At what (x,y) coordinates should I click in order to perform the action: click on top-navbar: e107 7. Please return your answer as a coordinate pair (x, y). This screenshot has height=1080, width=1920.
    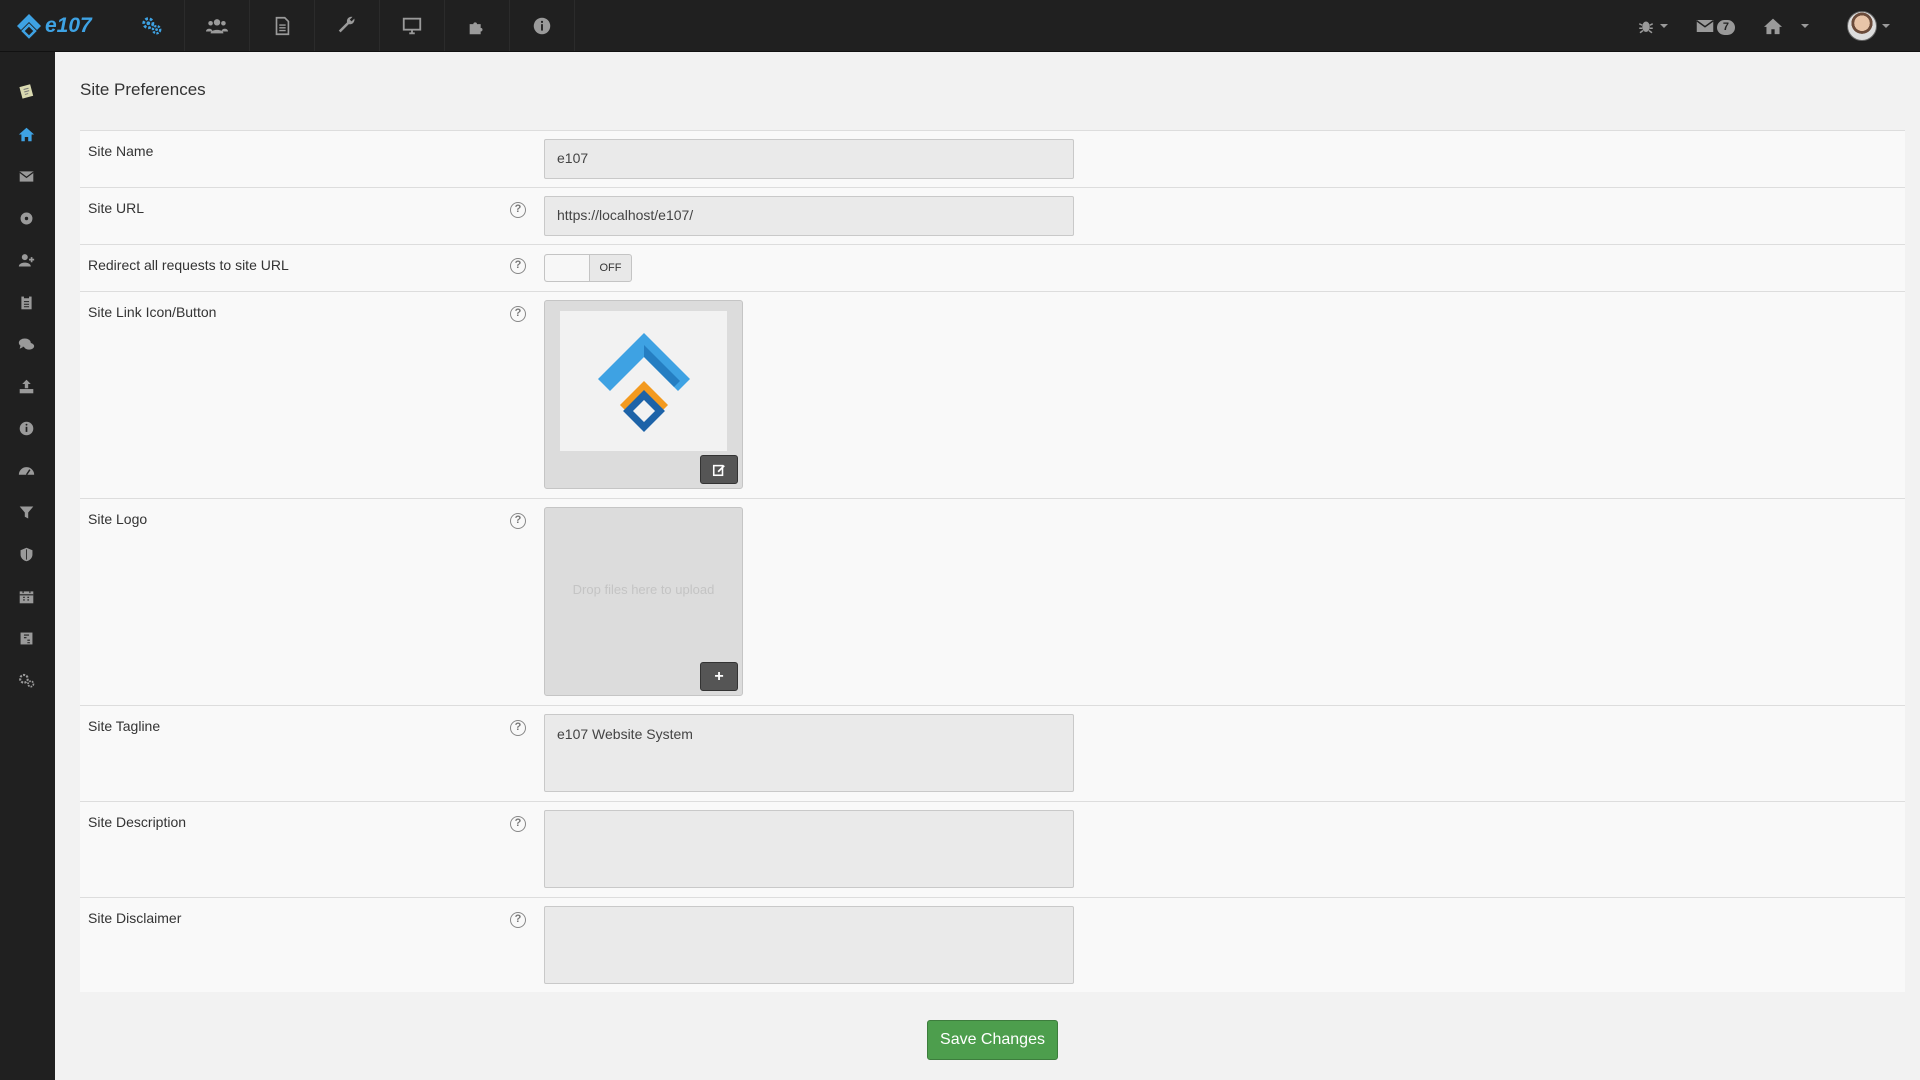
    Looking at the image, I should click on (960, 26).